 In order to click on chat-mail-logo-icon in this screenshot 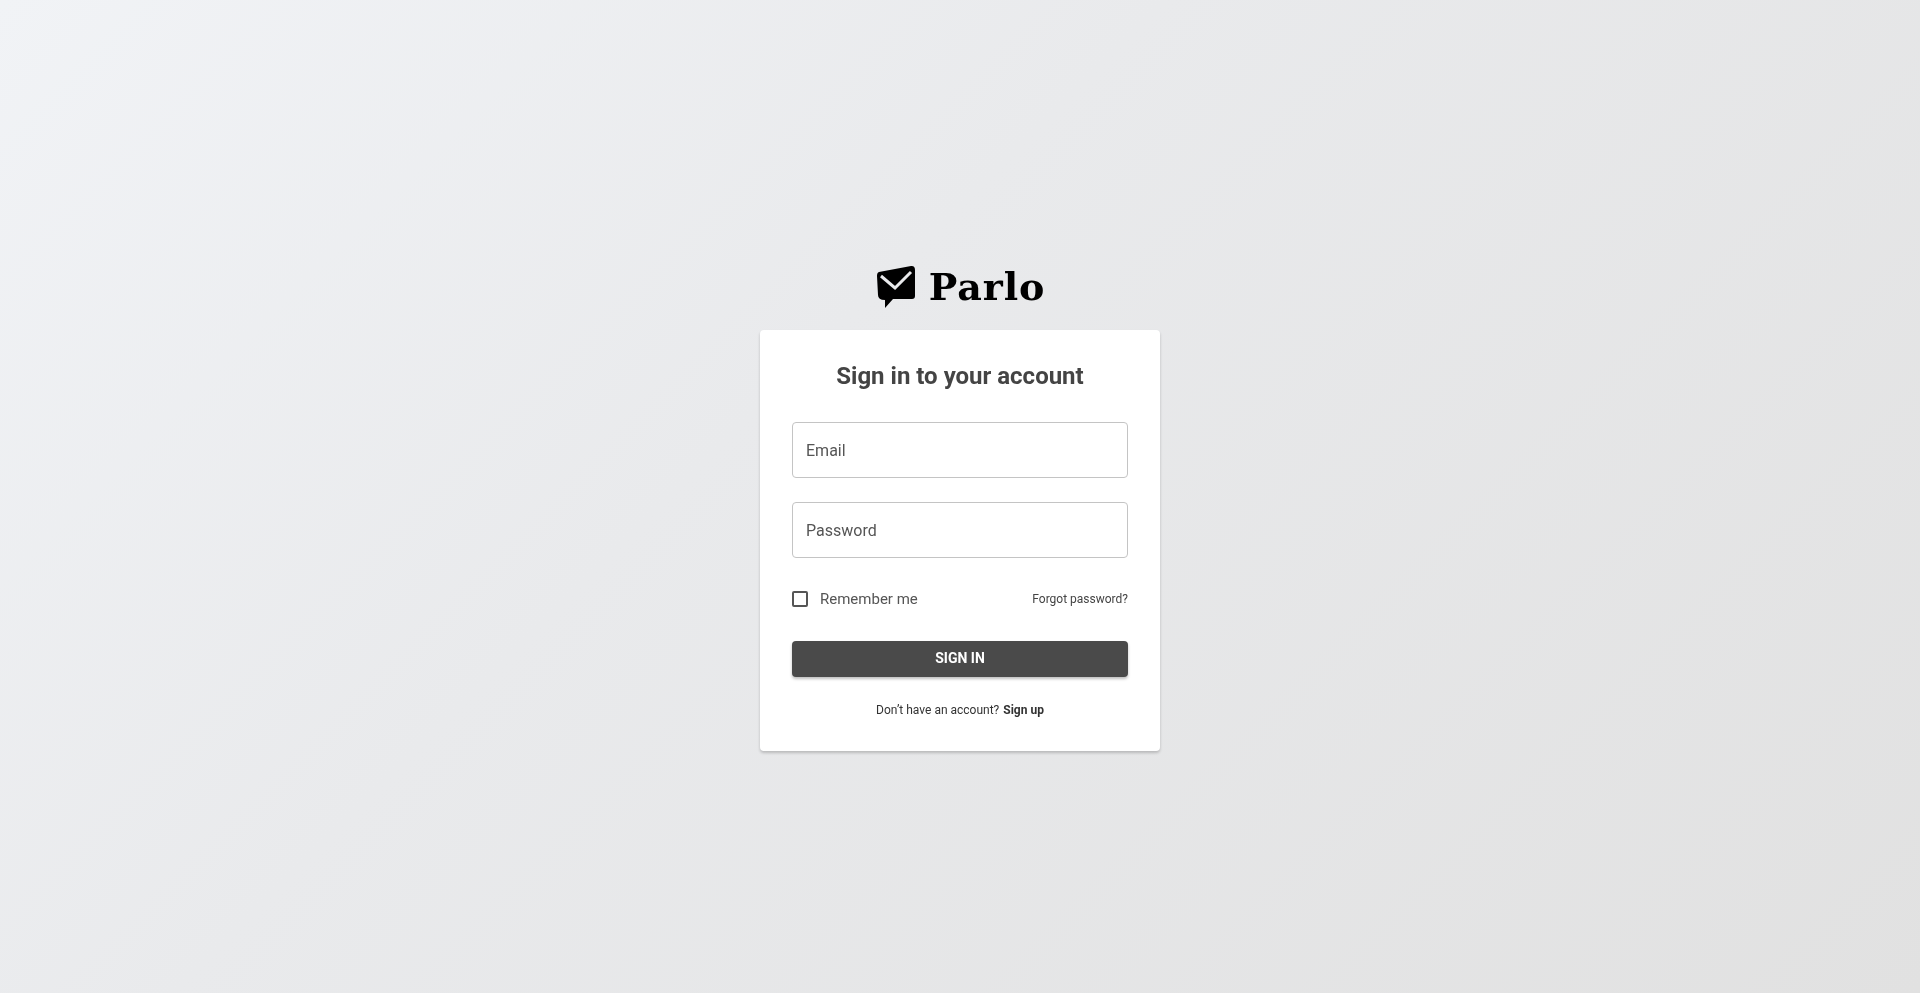, I will do `click(895, 287)`.